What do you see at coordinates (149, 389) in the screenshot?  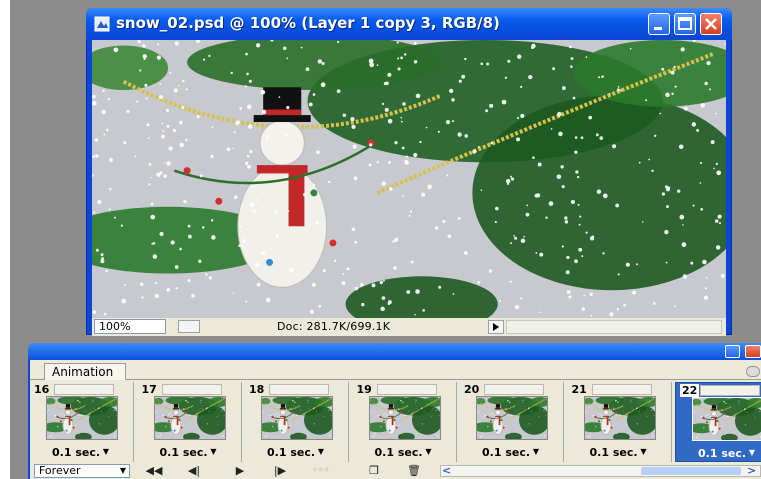 I see `frame-number: 17` at bounding box center [149, 389].